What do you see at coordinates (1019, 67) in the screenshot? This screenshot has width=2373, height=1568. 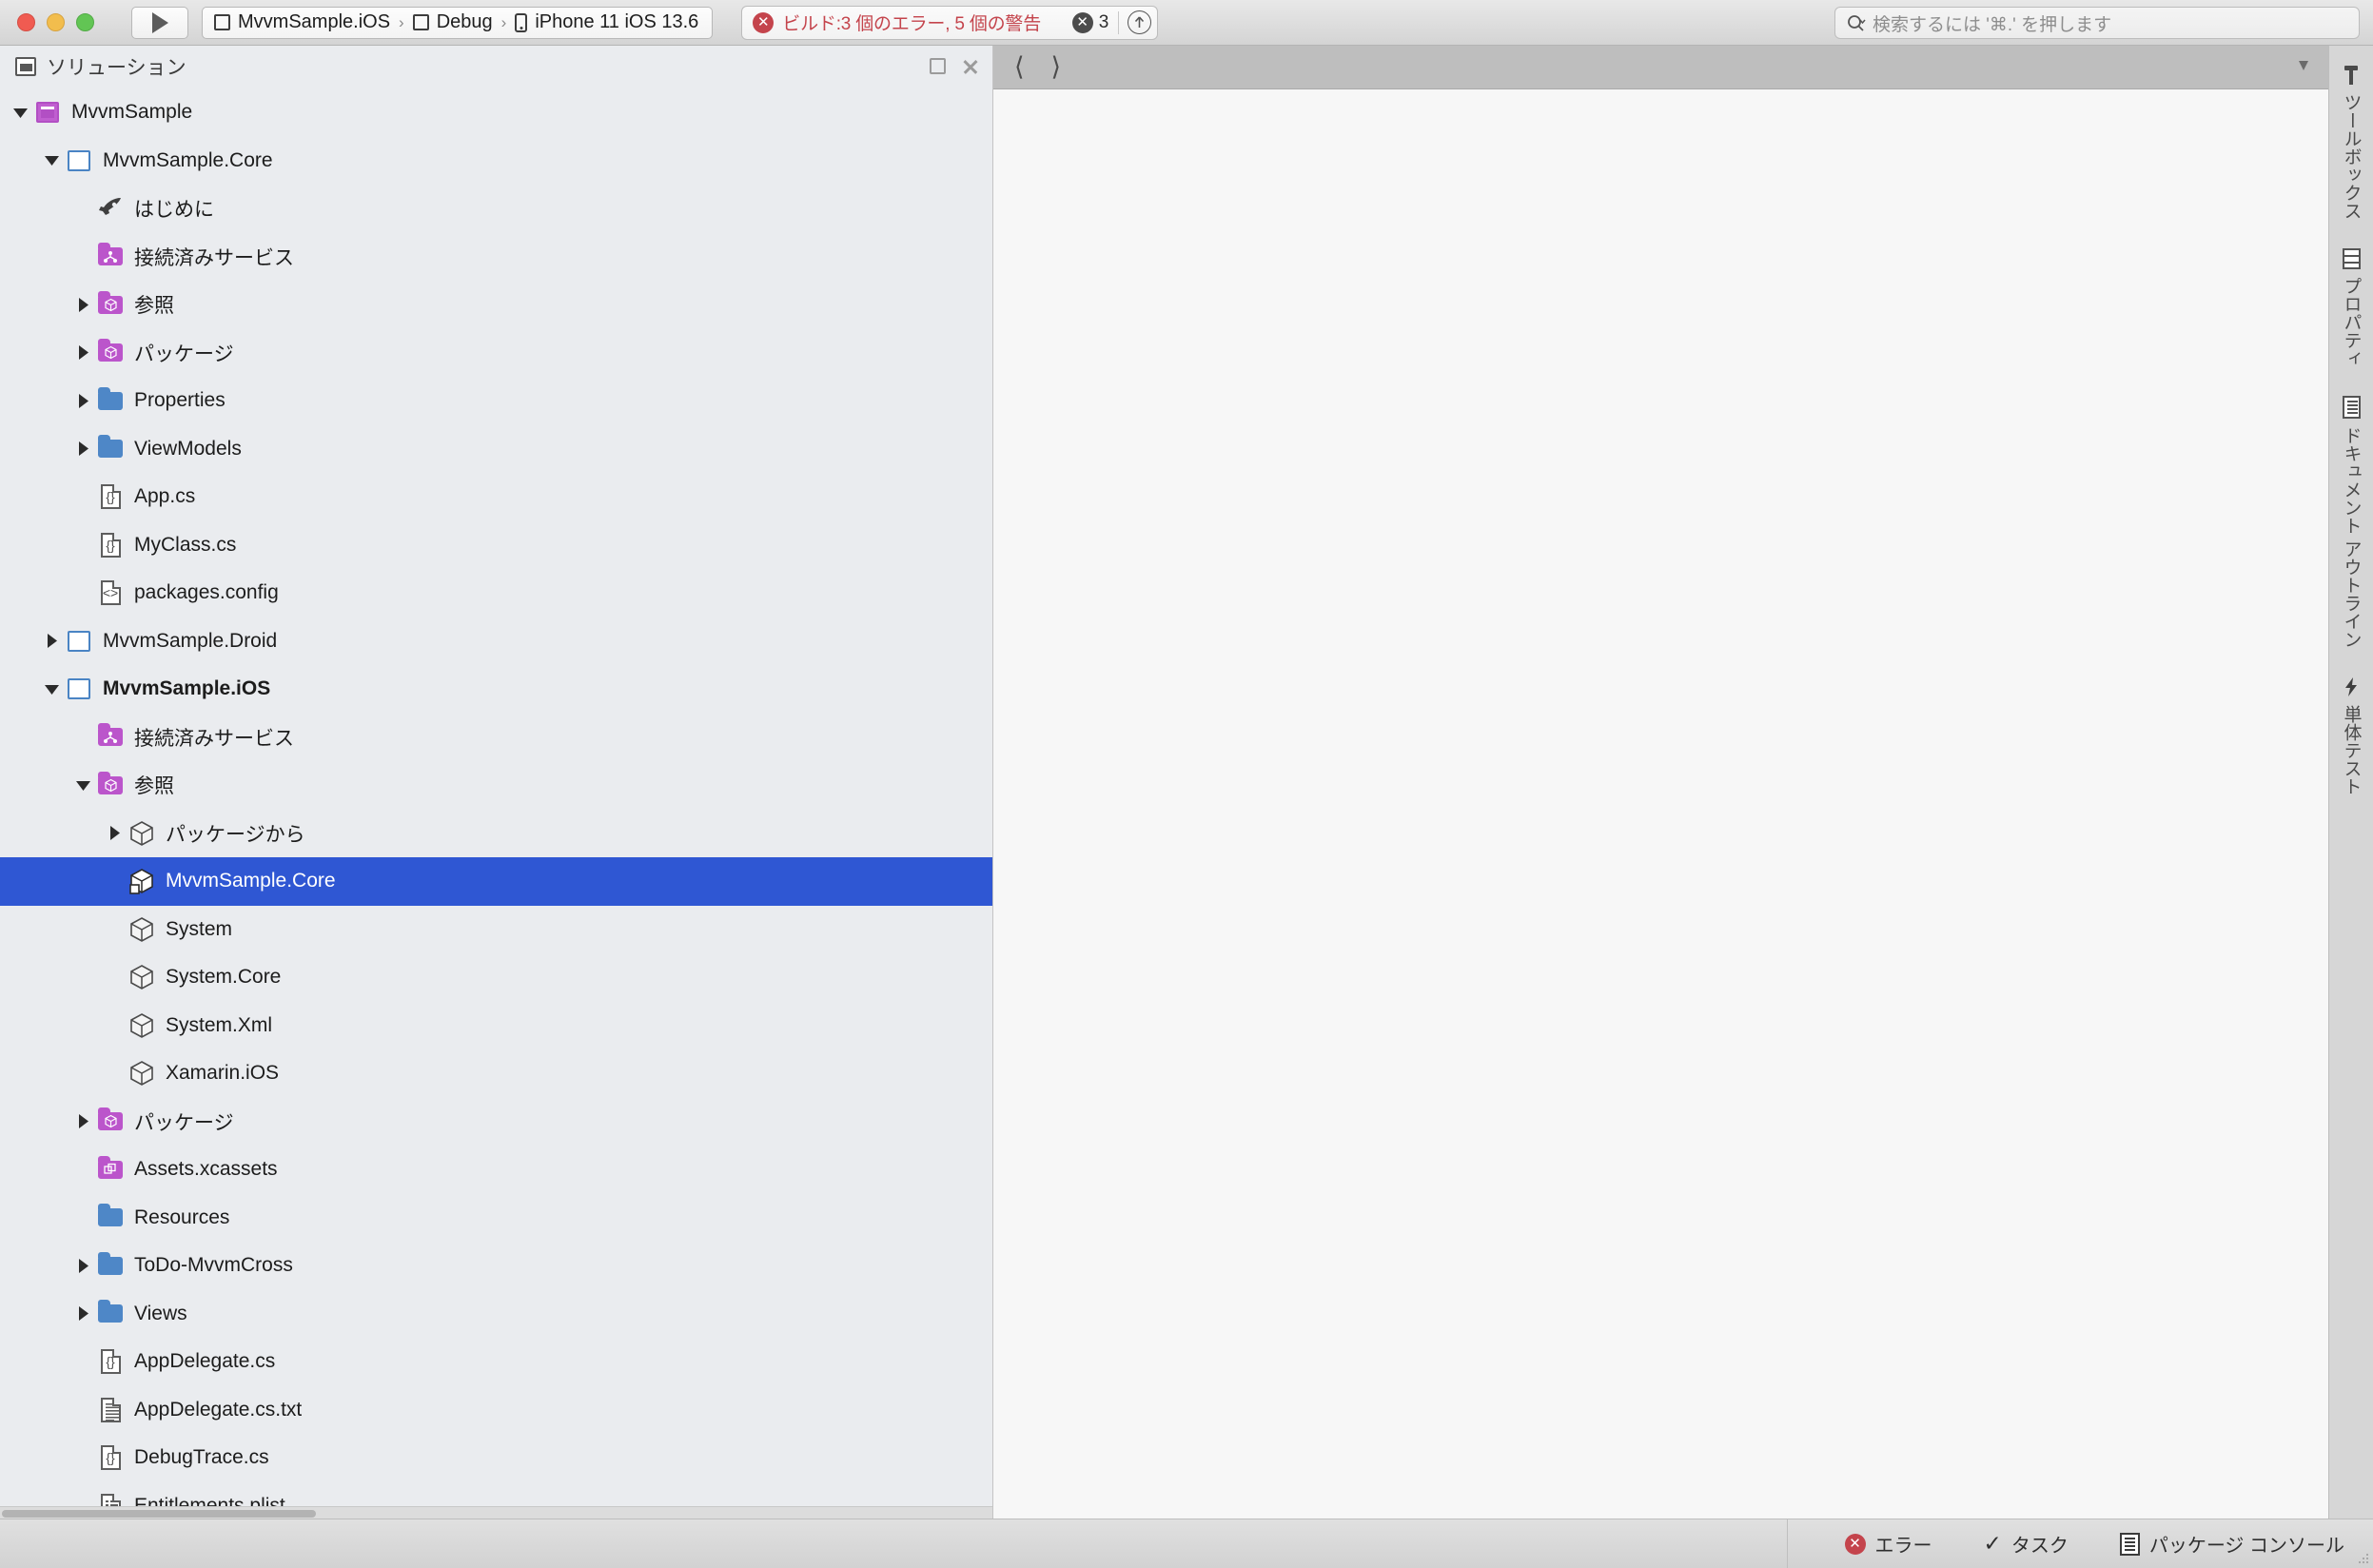 I see `chevron-left-icon: ⟨` at bounding box center [1019, 67].